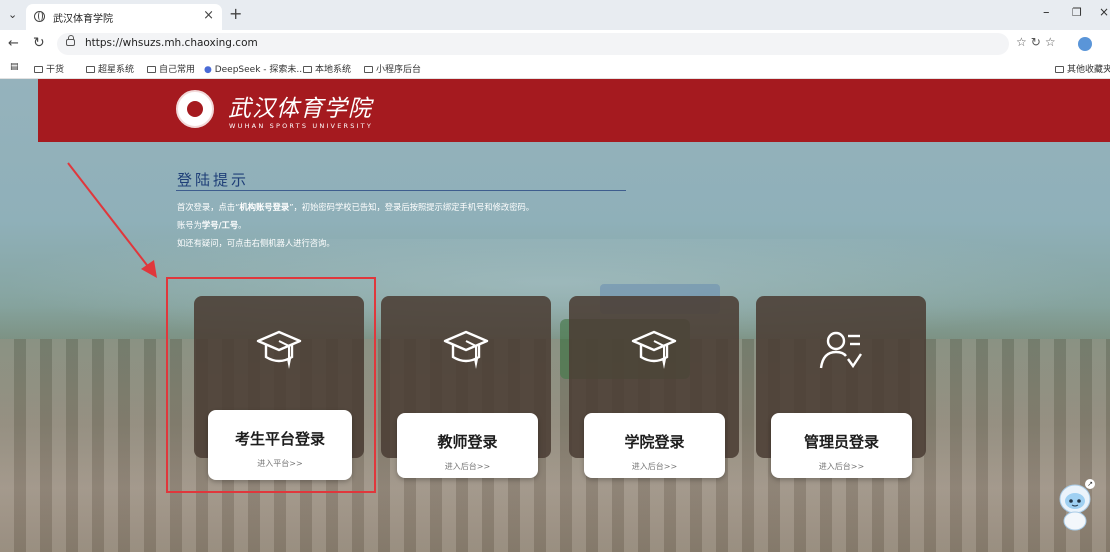 Image resolution: width=1110 pixels, height=552 pixels. What do you see at coordinates (333, 70) in the screenshot?
I see `bookmark-label: 本地系统` at bounding box center [333, 70].